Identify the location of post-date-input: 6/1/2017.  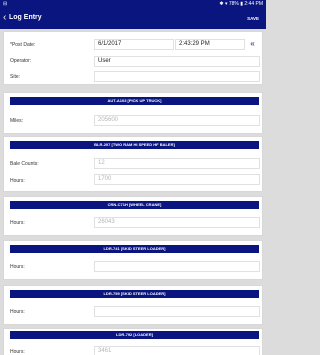
(134, 44).